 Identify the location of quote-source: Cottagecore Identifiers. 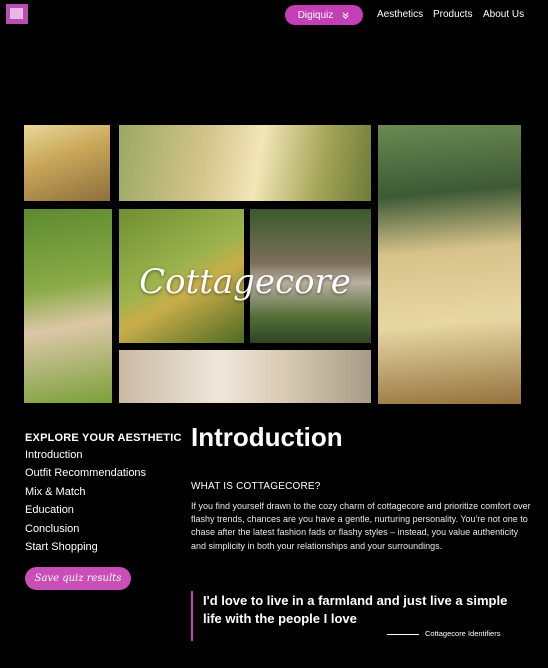
(463, 633).